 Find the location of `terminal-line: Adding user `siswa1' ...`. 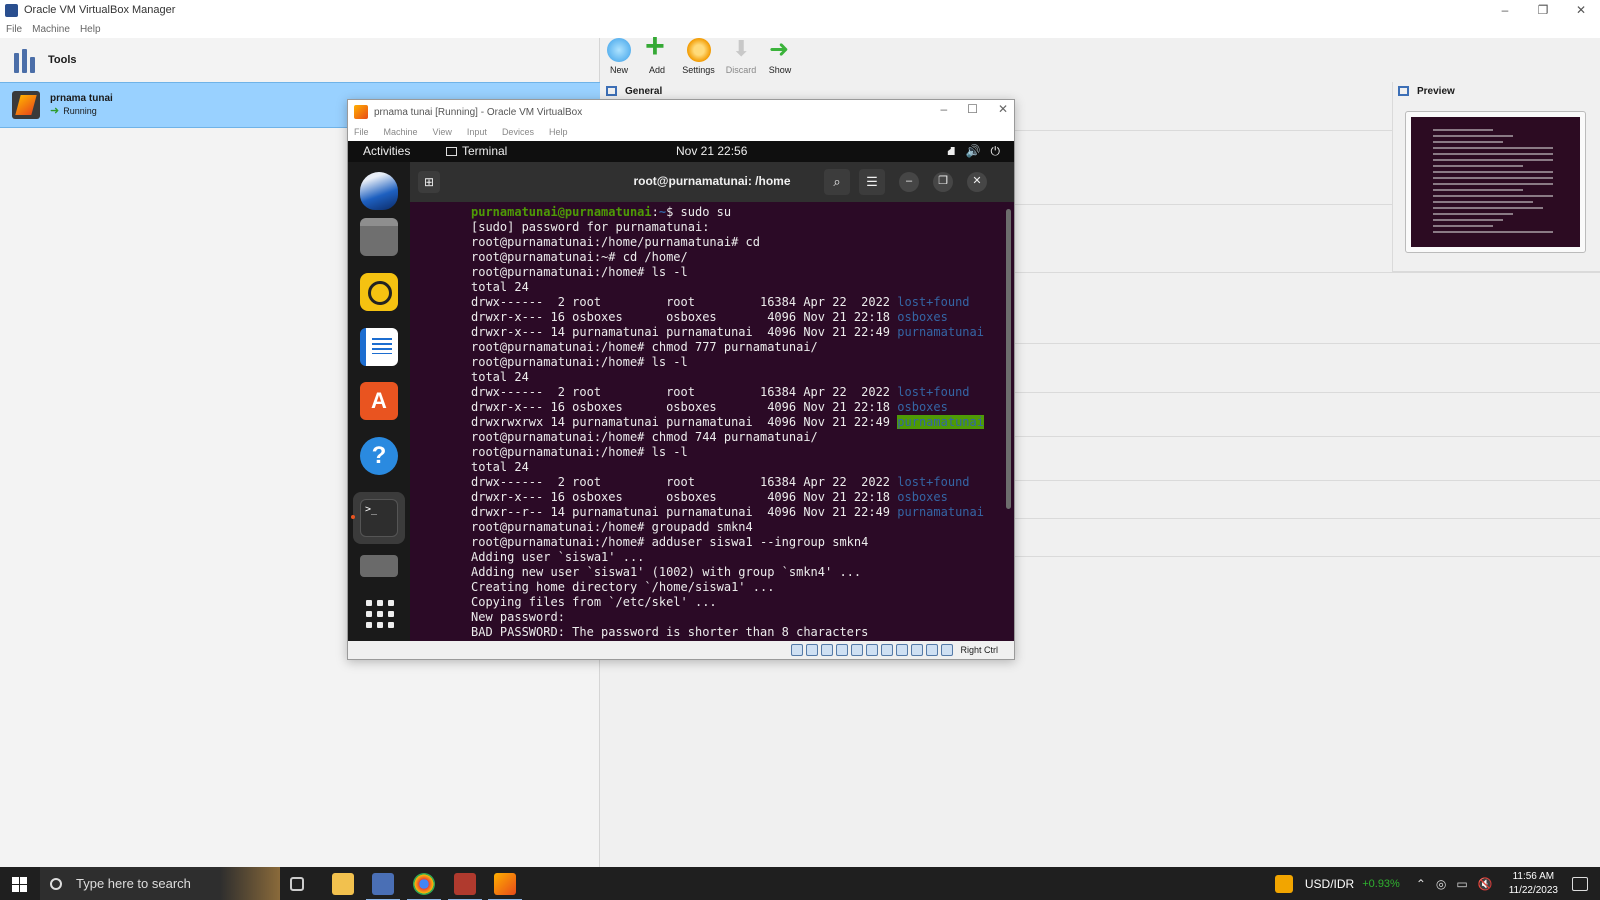

terminal-line: Adding user `siswa1' ... is located at coordinates (742, 557).